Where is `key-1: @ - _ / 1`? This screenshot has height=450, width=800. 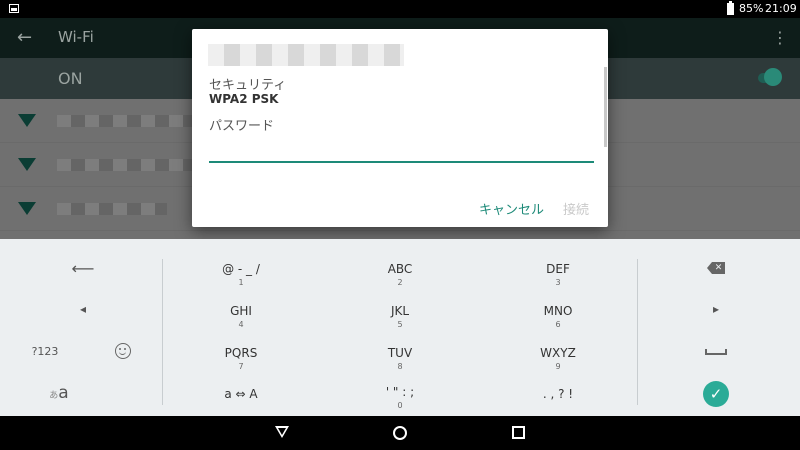 key-1: @ - _ / 1 is located at coordinates (241, 275).